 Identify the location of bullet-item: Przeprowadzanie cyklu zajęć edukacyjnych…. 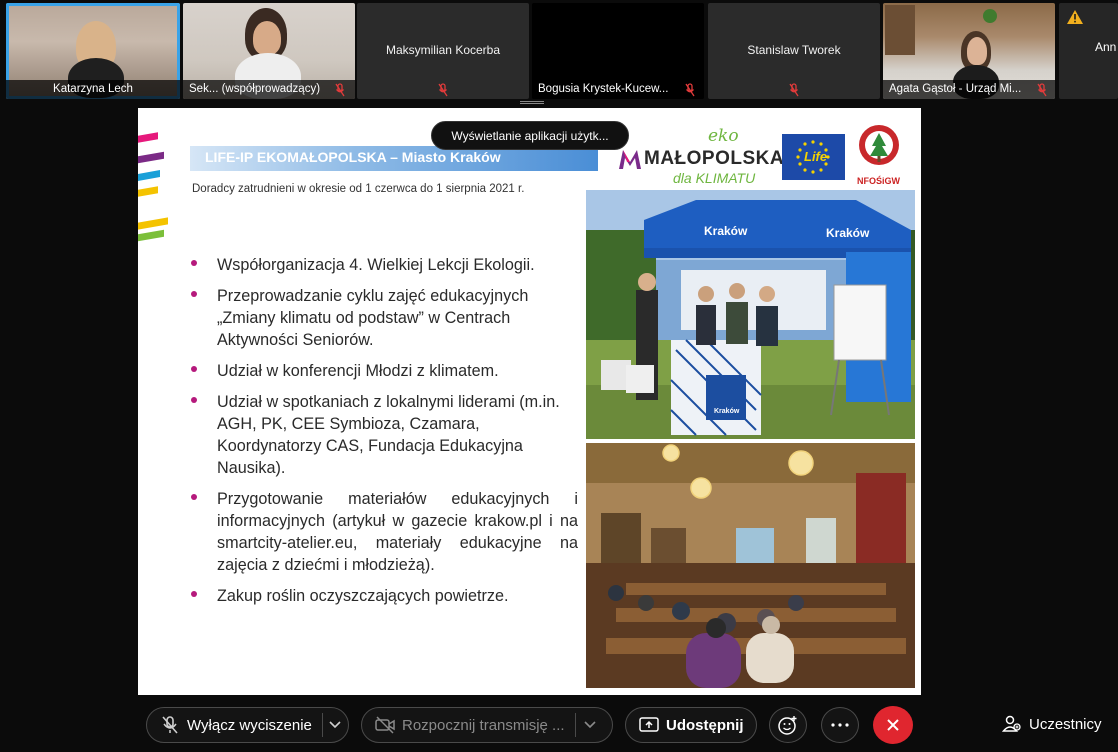
(383, 318).